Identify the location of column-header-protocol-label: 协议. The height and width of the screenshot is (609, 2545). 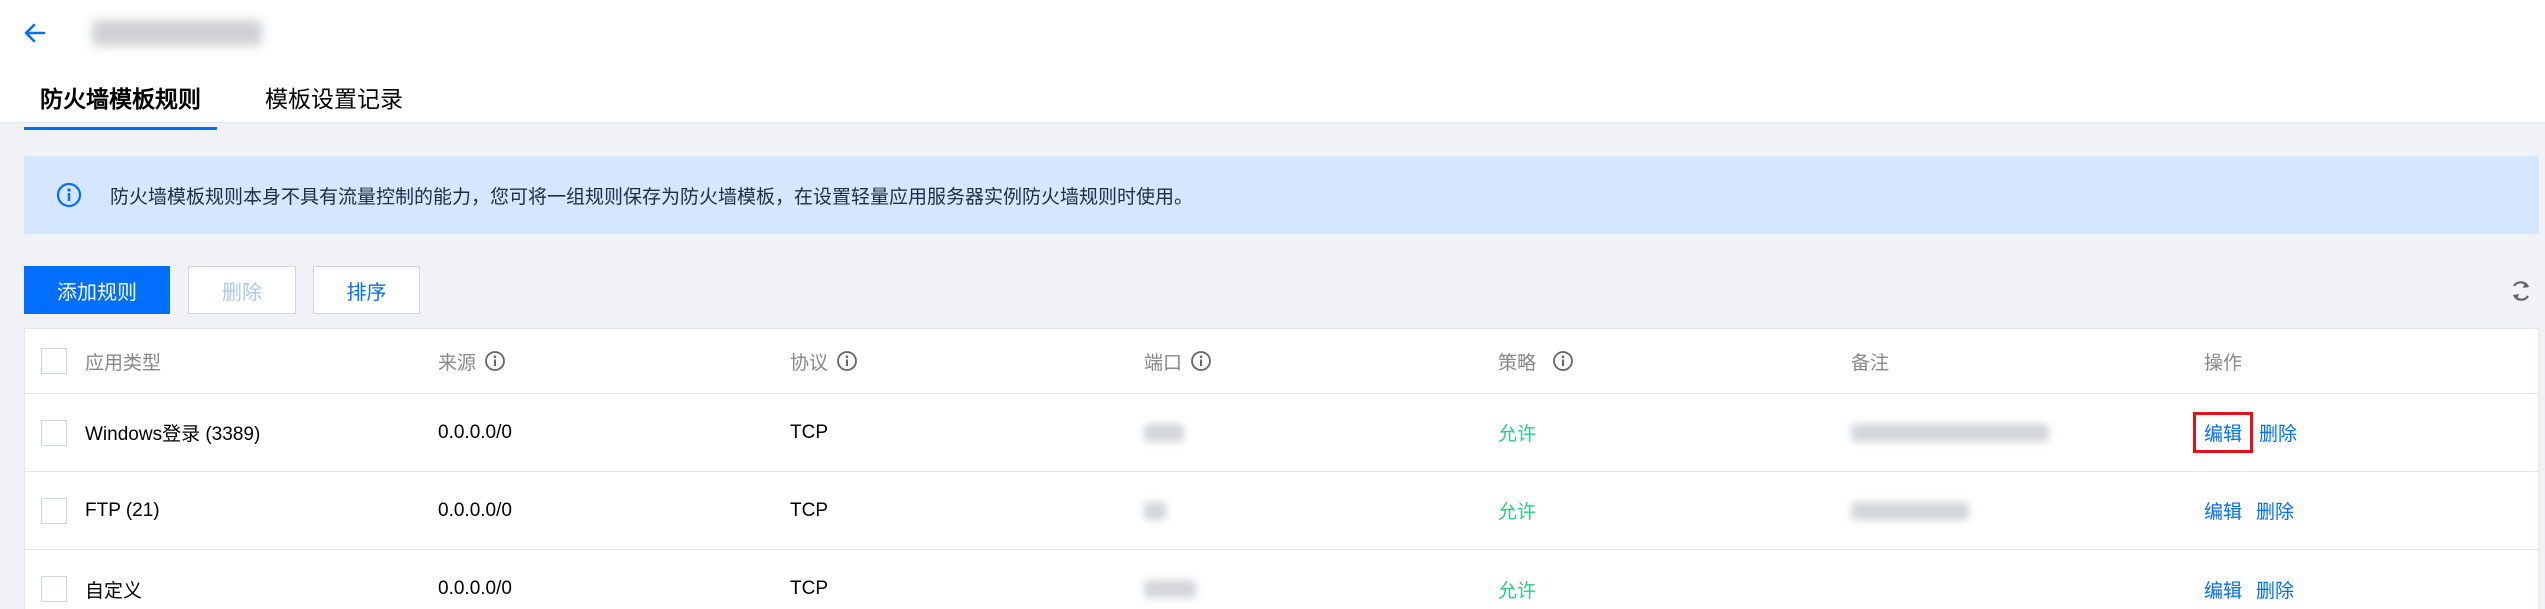
(809, 363).